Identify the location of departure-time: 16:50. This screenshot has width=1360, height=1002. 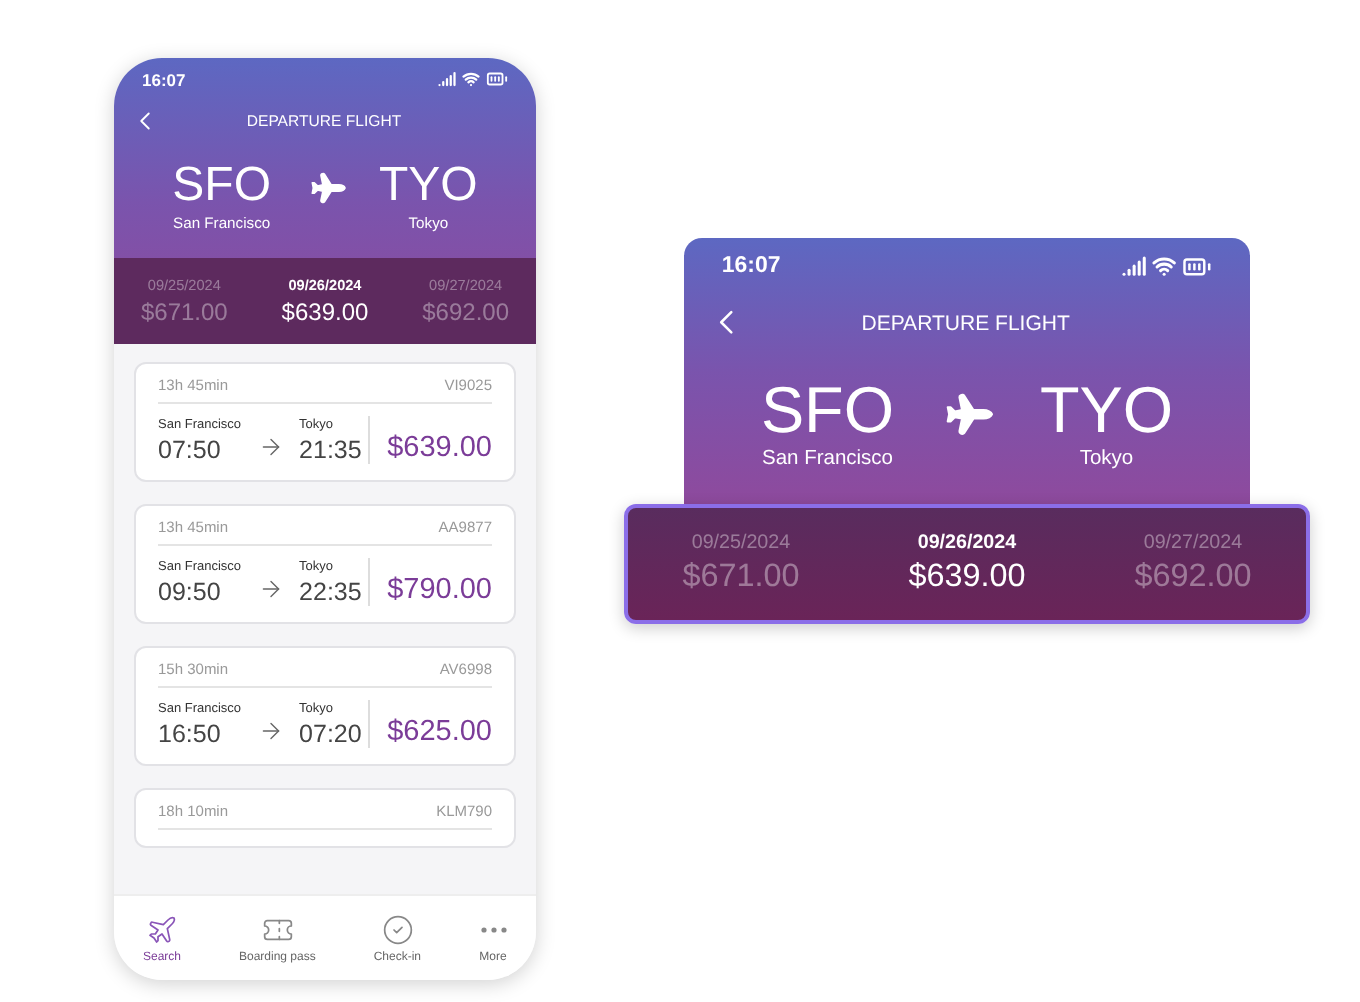
(190, 734).